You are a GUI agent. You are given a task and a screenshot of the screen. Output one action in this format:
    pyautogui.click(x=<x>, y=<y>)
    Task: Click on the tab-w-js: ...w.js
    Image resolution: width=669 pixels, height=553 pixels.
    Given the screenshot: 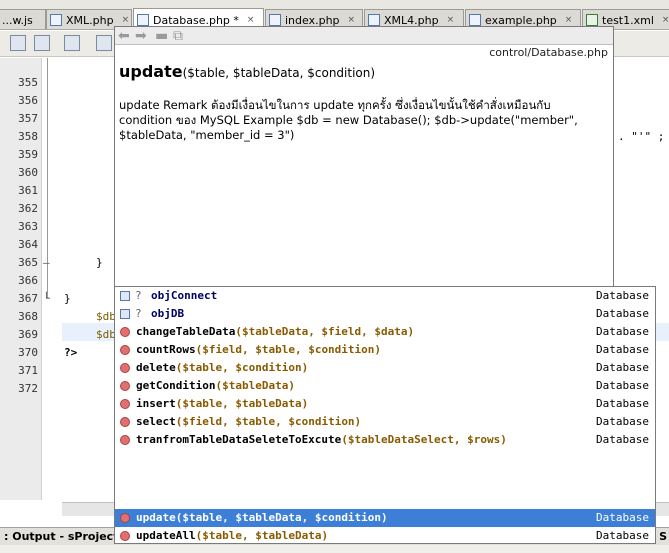 What is the action you would take?
    pyautogui.click(x=23, y=19)
    